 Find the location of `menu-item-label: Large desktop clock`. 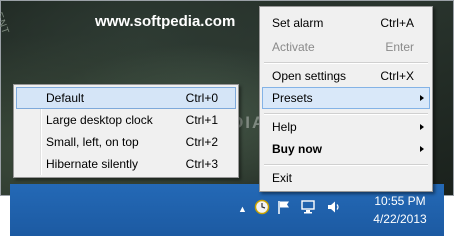

menu-item-label: Large desktop clock is located at coordinates (99, 120).